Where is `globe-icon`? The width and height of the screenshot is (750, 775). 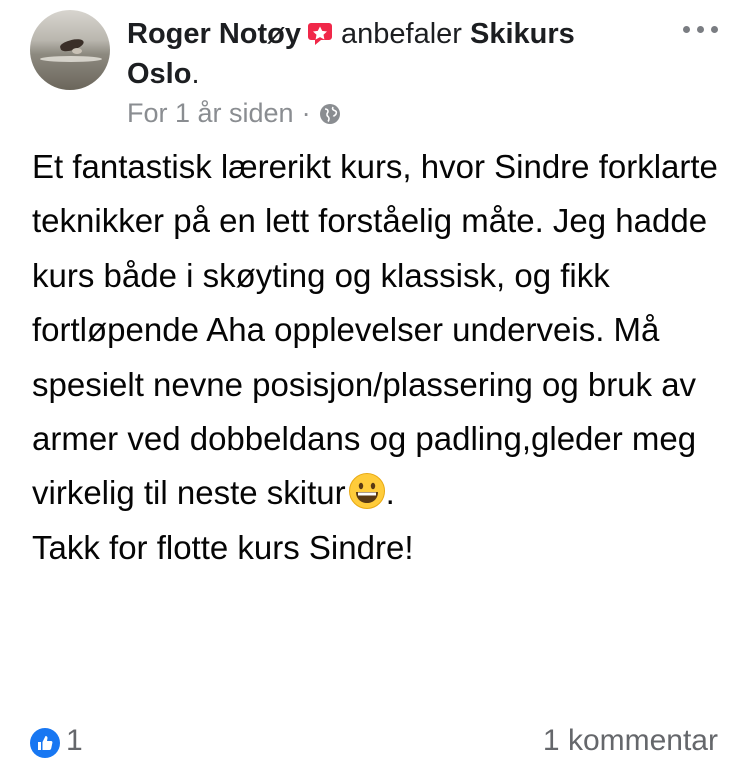
globe-icon is located at coordinates (329, 113).